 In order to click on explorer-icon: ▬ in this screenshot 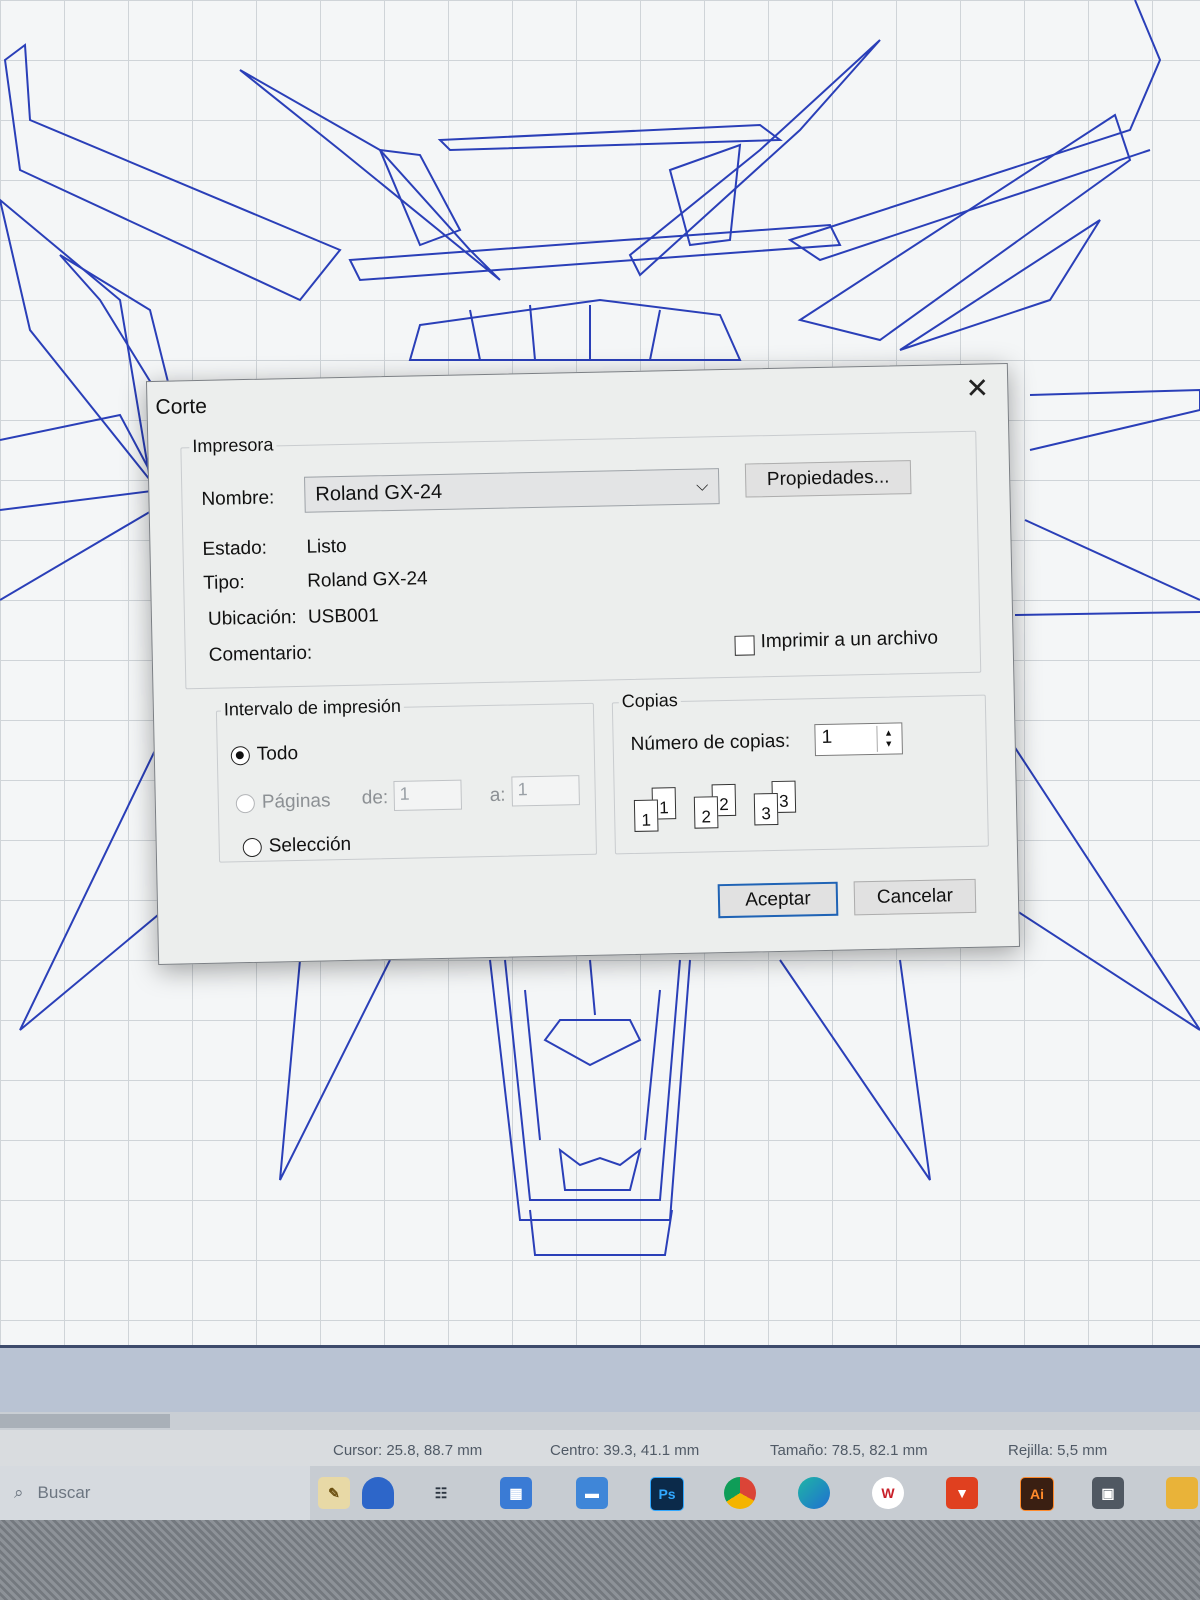, I will do `click(592, 1493)`.